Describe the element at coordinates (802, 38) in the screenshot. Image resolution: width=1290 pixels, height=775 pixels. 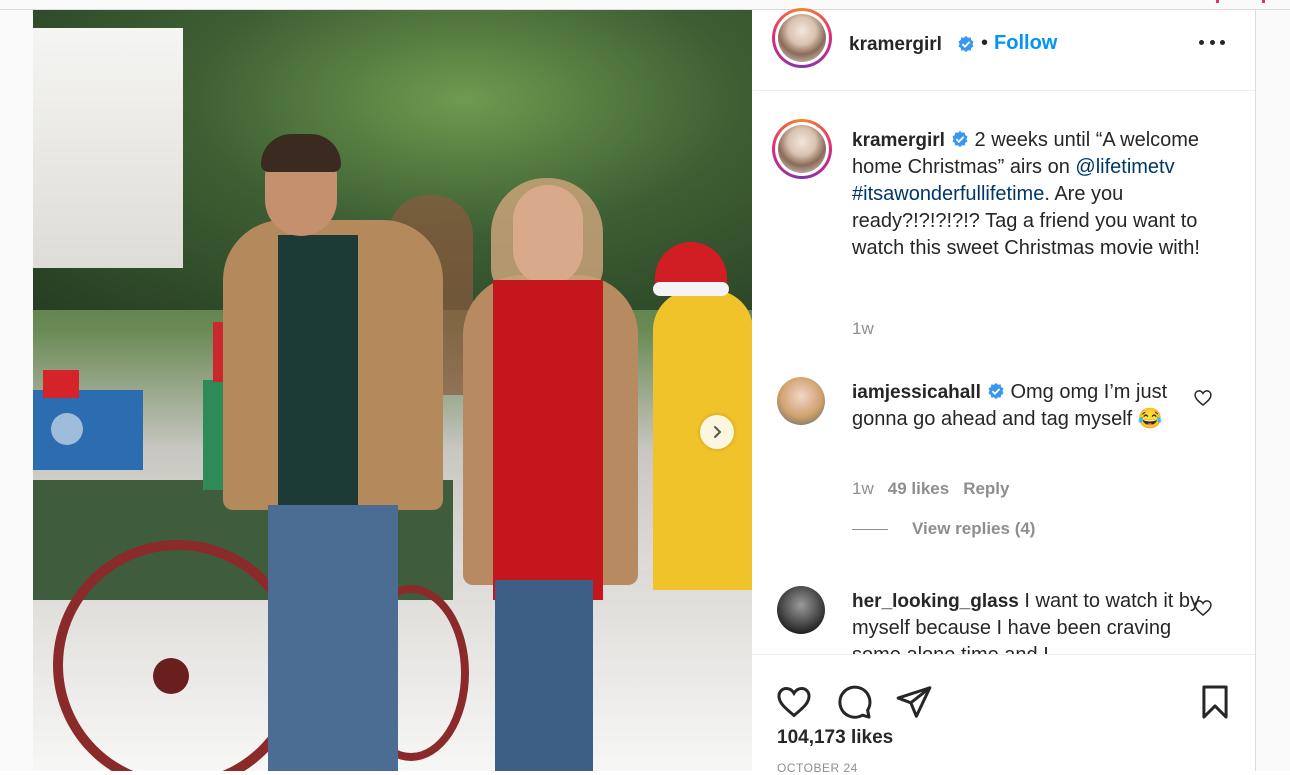
I see `author-avatar` at that location.